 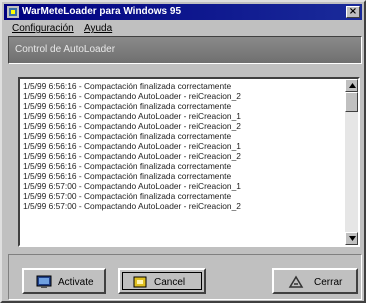 I want to click on cancel-icon, so click(x=140, y=282).